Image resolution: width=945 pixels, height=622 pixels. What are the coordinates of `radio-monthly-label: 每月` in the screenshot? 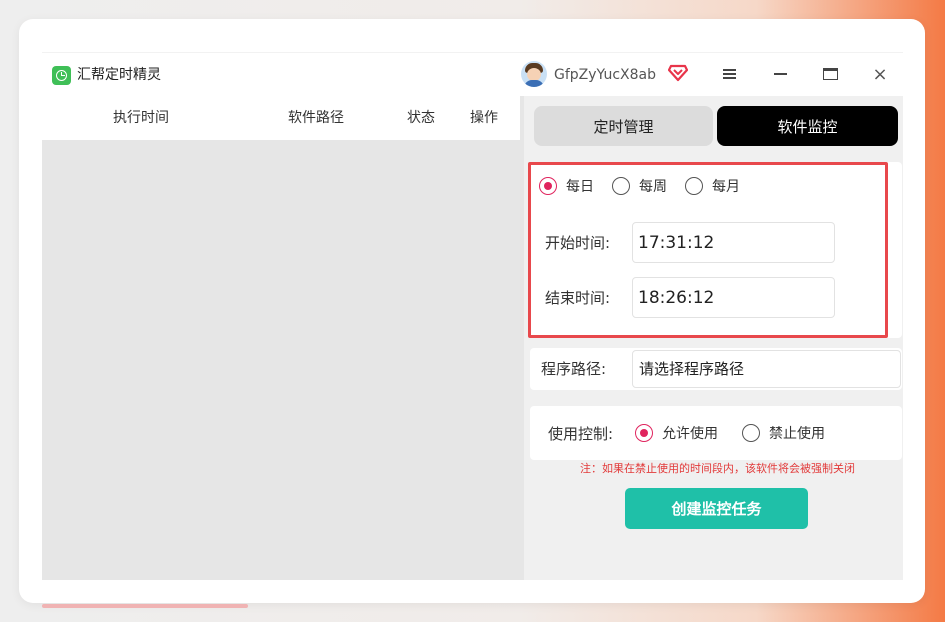 It's located at (726, 187).